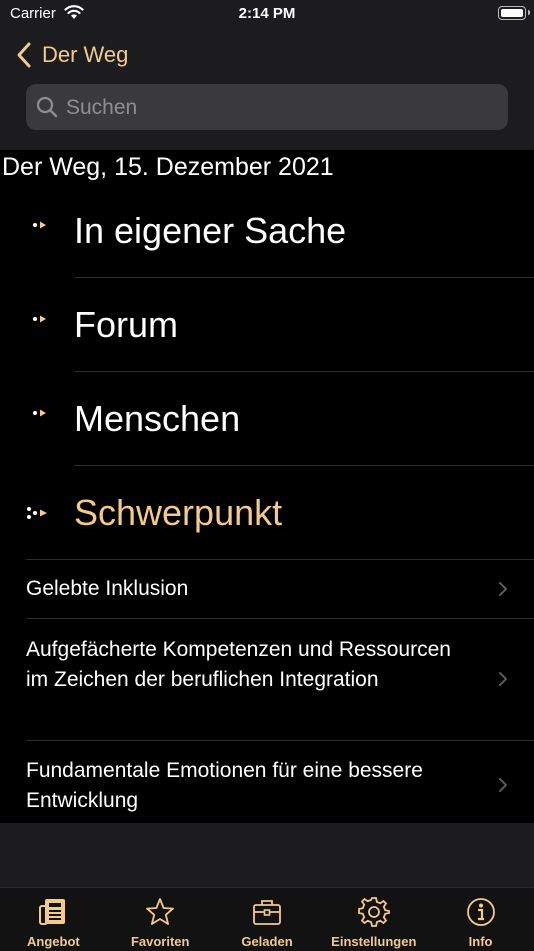 The width and height of the screenshot is (534, 951). I want to click on section-forum: Forum, so click(267, 325).